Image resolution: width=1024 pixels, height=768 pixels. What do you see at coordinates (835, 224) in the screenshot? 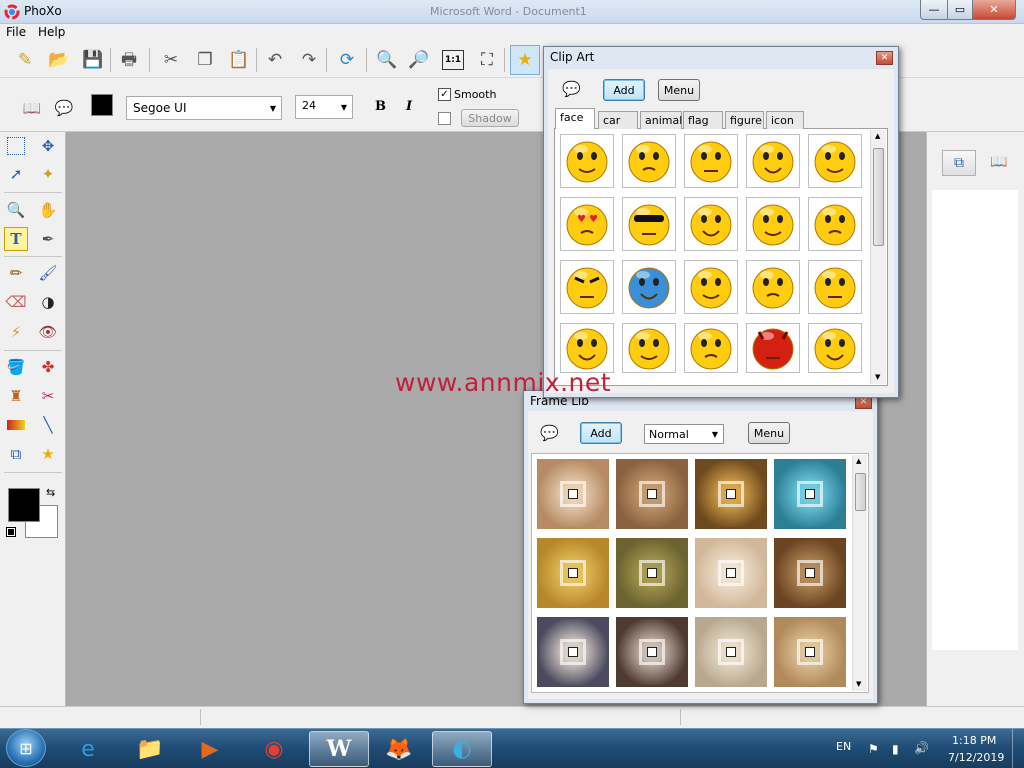
I see `confused-face-icon` at bounding box center [835, 224].